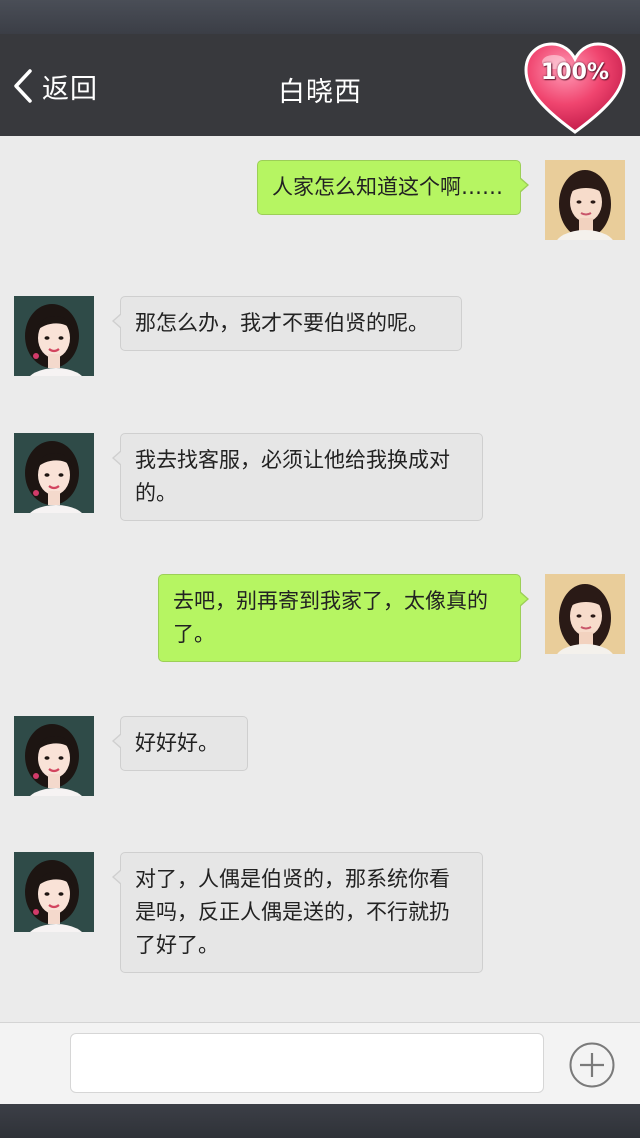 This screenshot has width=640, height=1138. What do you see at coordinates (592, 1065) in the screenshot?
I see `add-attachment-button` at bounding box center [592, 1065].